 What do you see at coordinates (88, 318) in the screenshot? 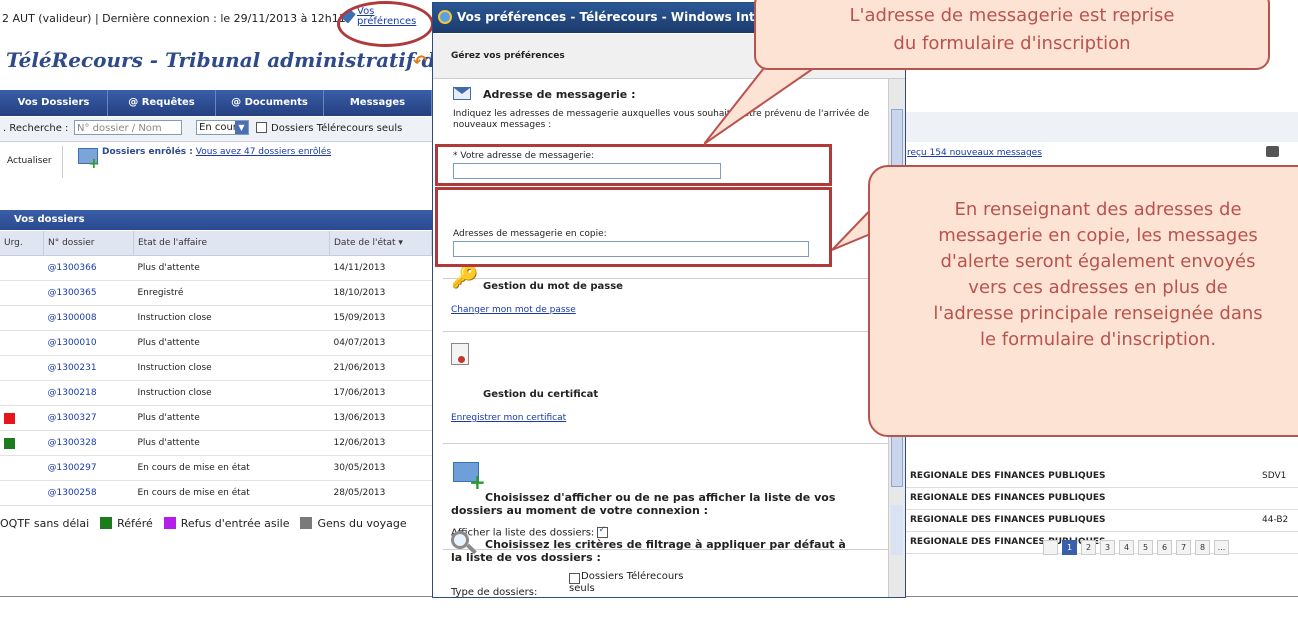
I see `dossier-number-link: @1300008` at bounding box center [88, 318].